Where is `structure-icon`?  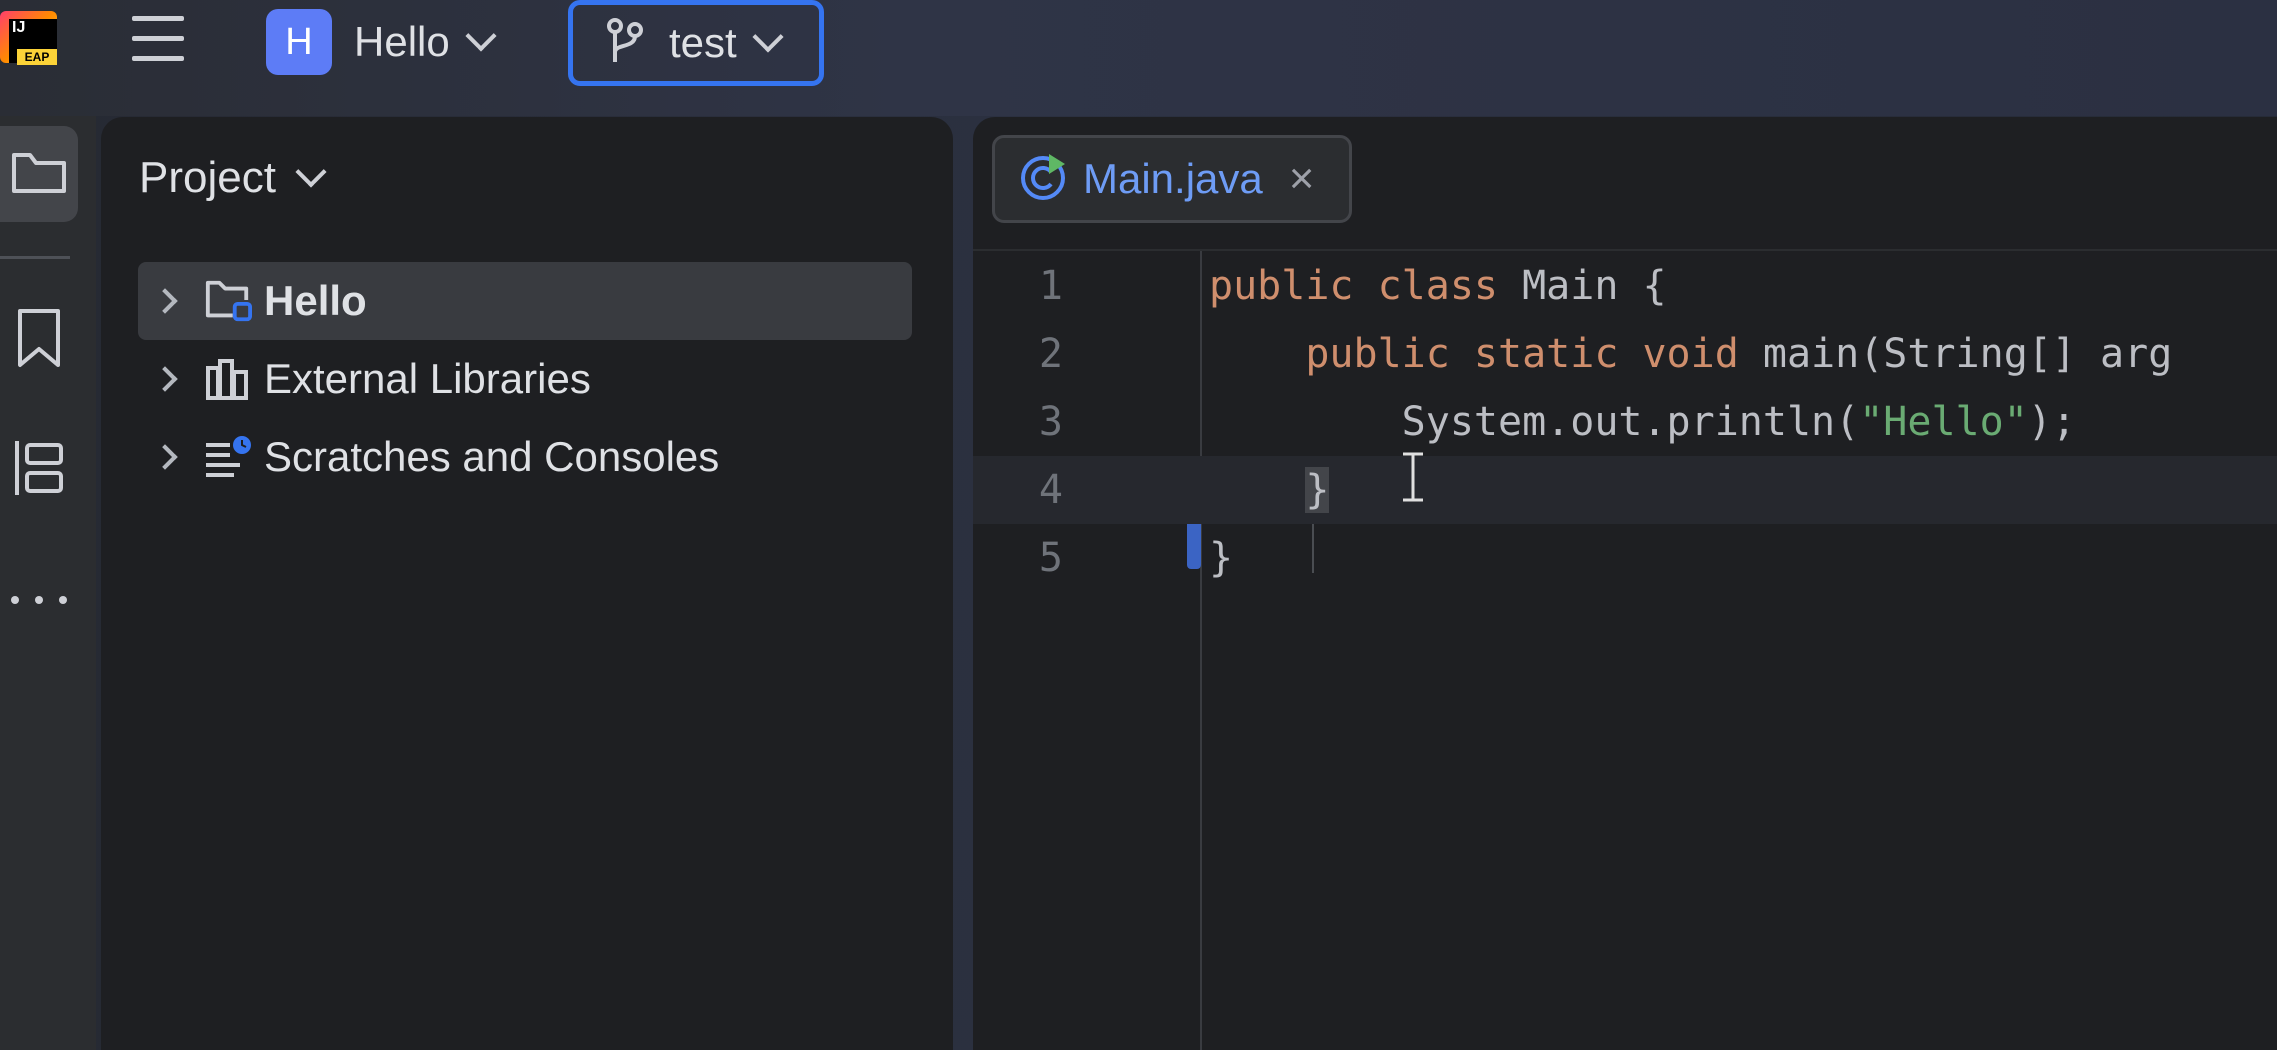 structure-icon is located at coordinates (39, 468).